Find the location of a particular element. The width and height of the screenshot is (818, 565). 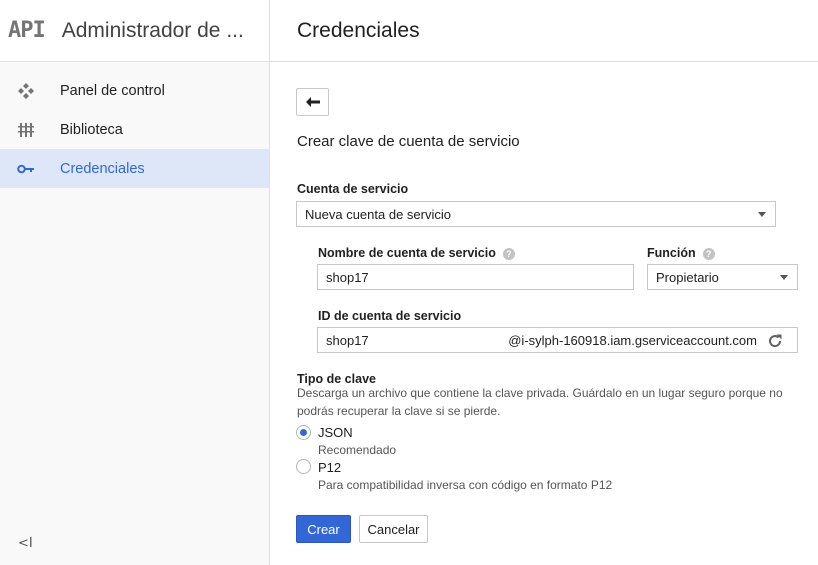

role-label: Función? is located at coordinates (681, 253).